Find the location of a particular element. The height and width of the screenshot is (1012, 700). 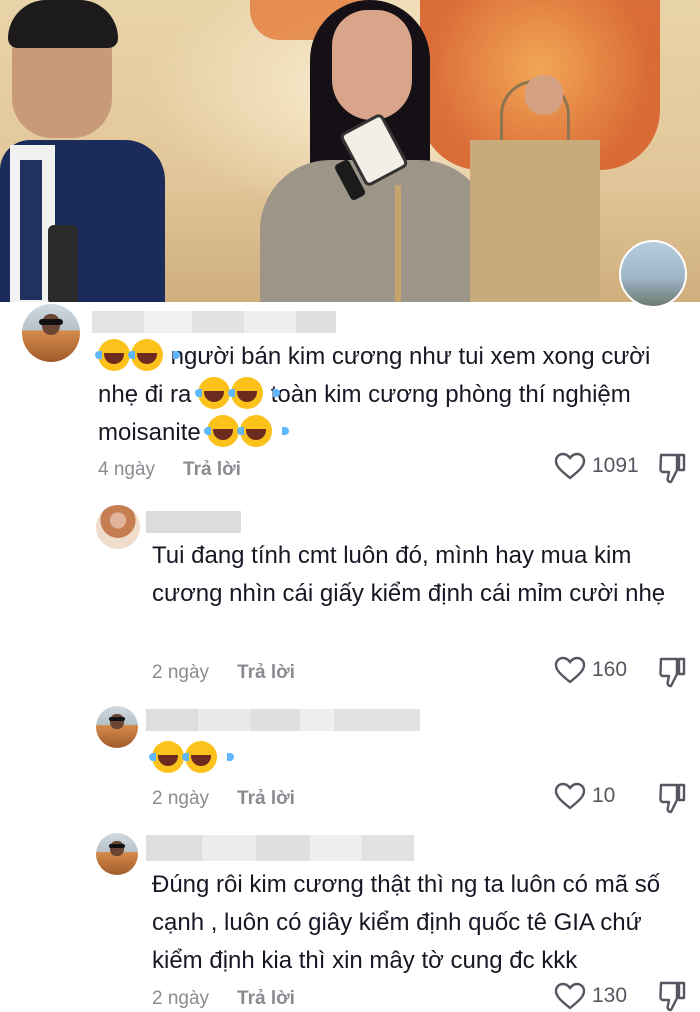

like-count: 130 is located at coordinates (610, 995).